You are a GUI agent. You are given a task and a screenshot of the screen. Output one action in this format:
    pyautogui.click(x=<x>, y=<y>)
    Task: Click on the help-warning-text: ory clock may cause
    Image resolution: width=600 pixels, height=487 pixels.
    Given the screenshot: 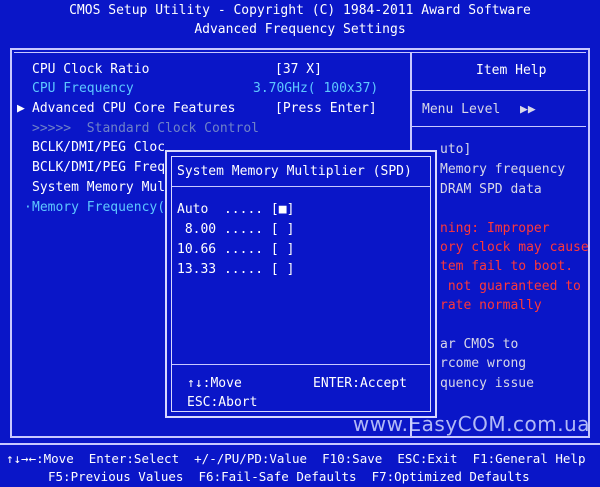 What is the action you would take?
    pyautogui.click(x=514, y=247)
    